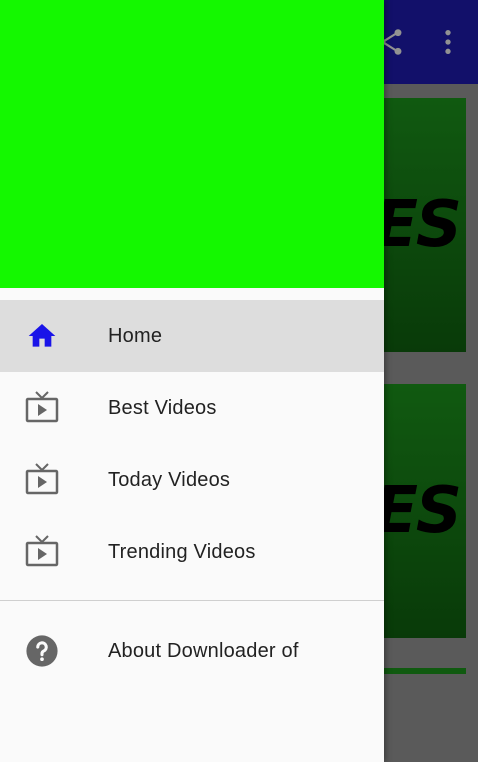 The width and height of the screenshot is (478, 762). I want to click on drawer-item-label: About Downloader of, so click(203, 650).